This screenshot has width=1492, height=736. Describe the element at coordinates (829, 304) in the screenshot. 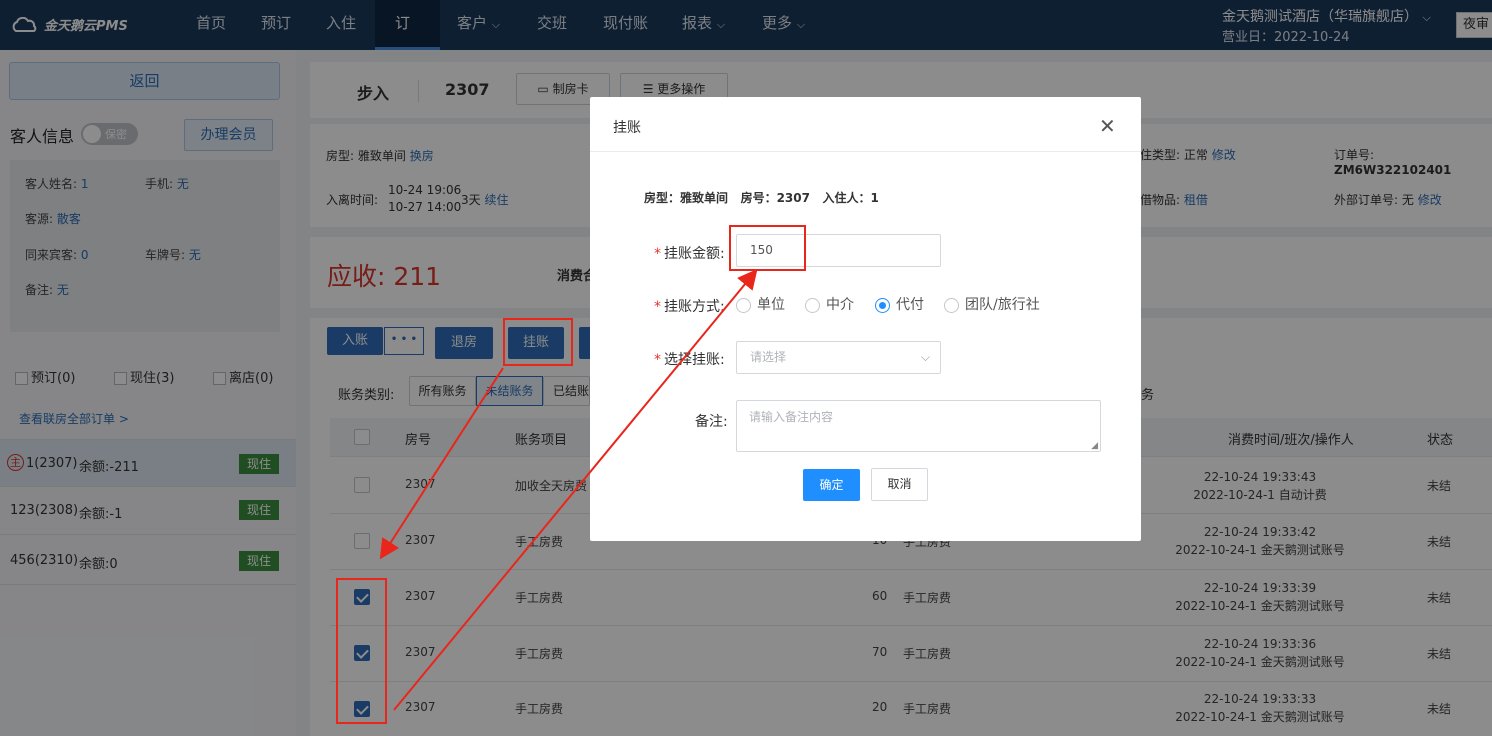

I see `method-option-agent: 中介` at that location.